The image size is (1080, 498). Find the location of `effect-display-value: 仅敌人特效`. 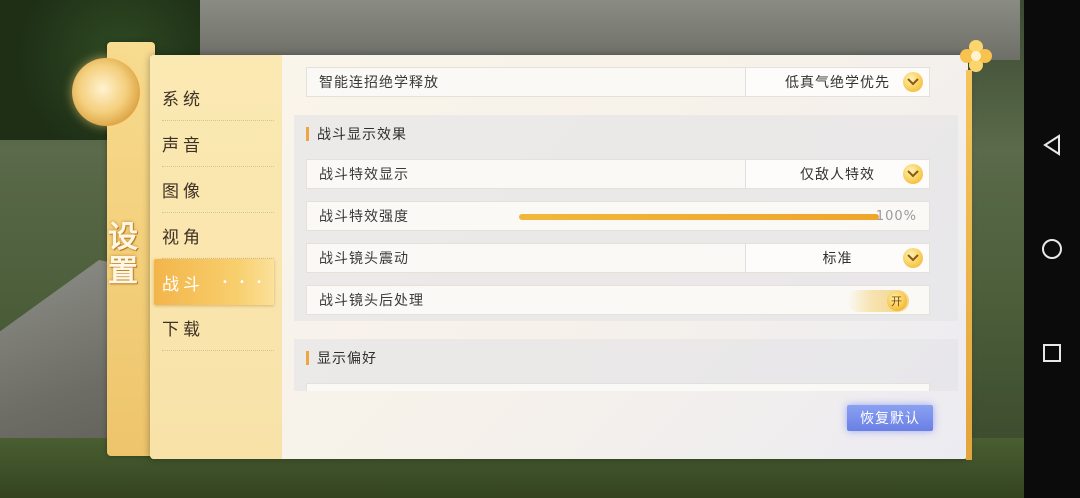

effect-display-value: 仅敌人特效 is located at coordinates (837, 175).